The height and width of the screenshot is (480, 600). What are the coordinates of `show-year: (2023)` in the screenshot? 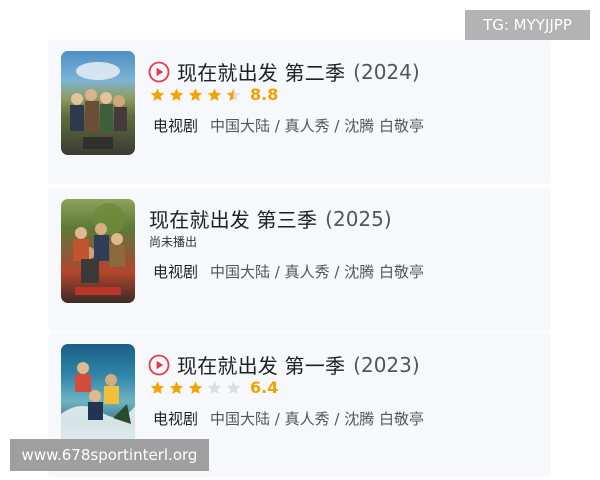 It's located at (386, 364).